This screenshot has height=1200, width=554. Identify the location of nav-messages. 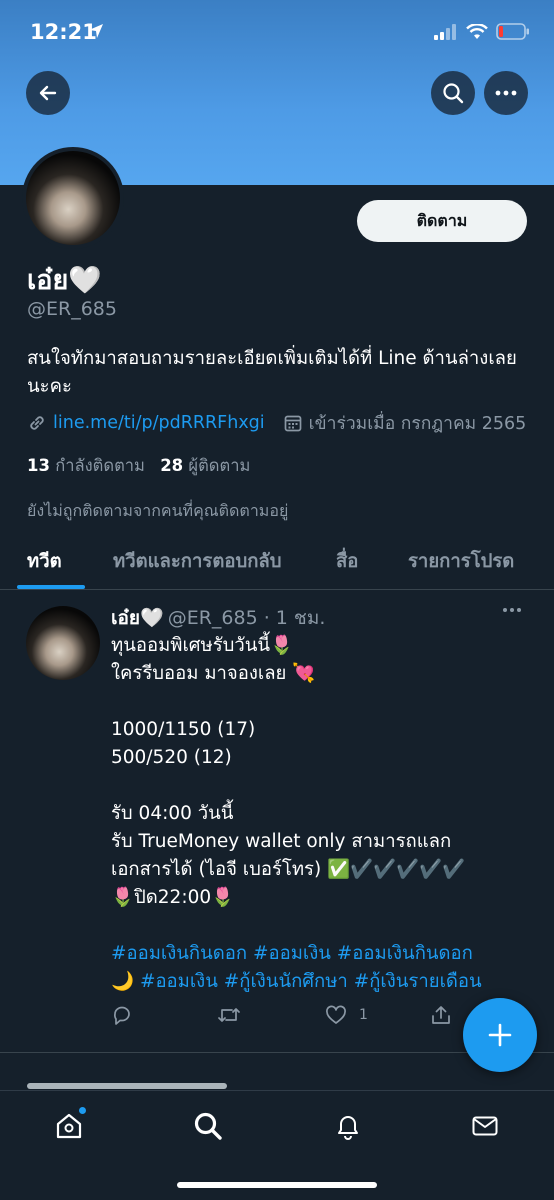
(485, 1126).